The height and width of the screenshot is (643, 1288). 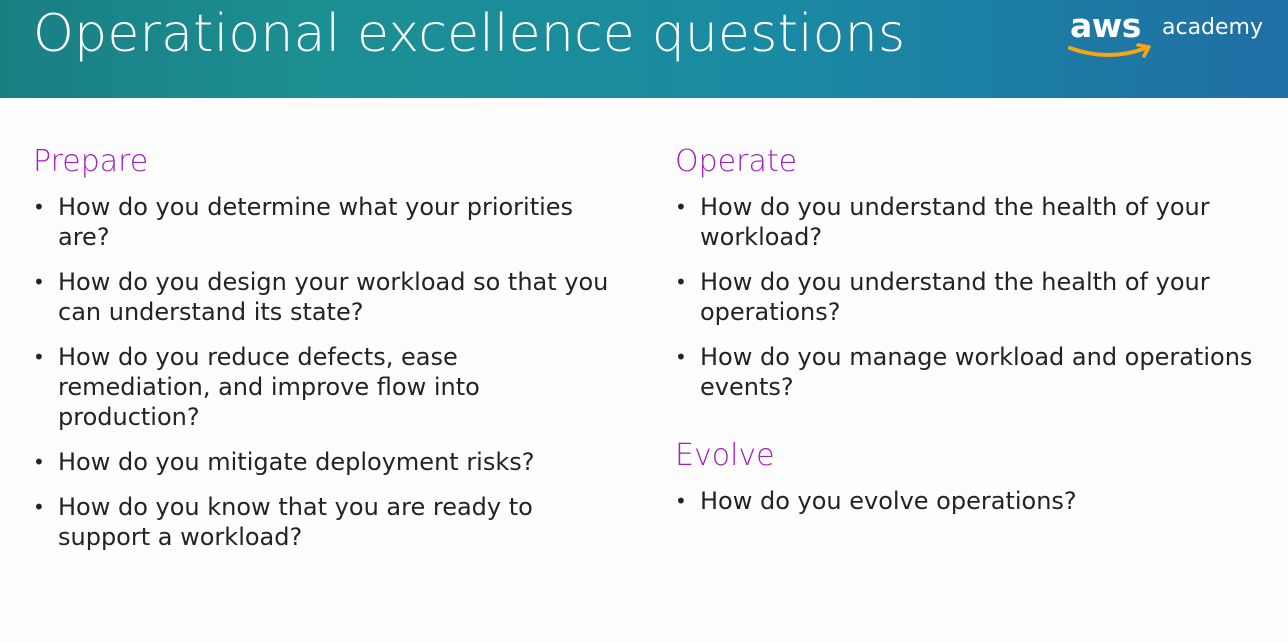 What do you see at coordinates (296, 462) in the screenshot?
I see `question-text: How do you mitigate deployment risks?` at bounding box center [296, 462].